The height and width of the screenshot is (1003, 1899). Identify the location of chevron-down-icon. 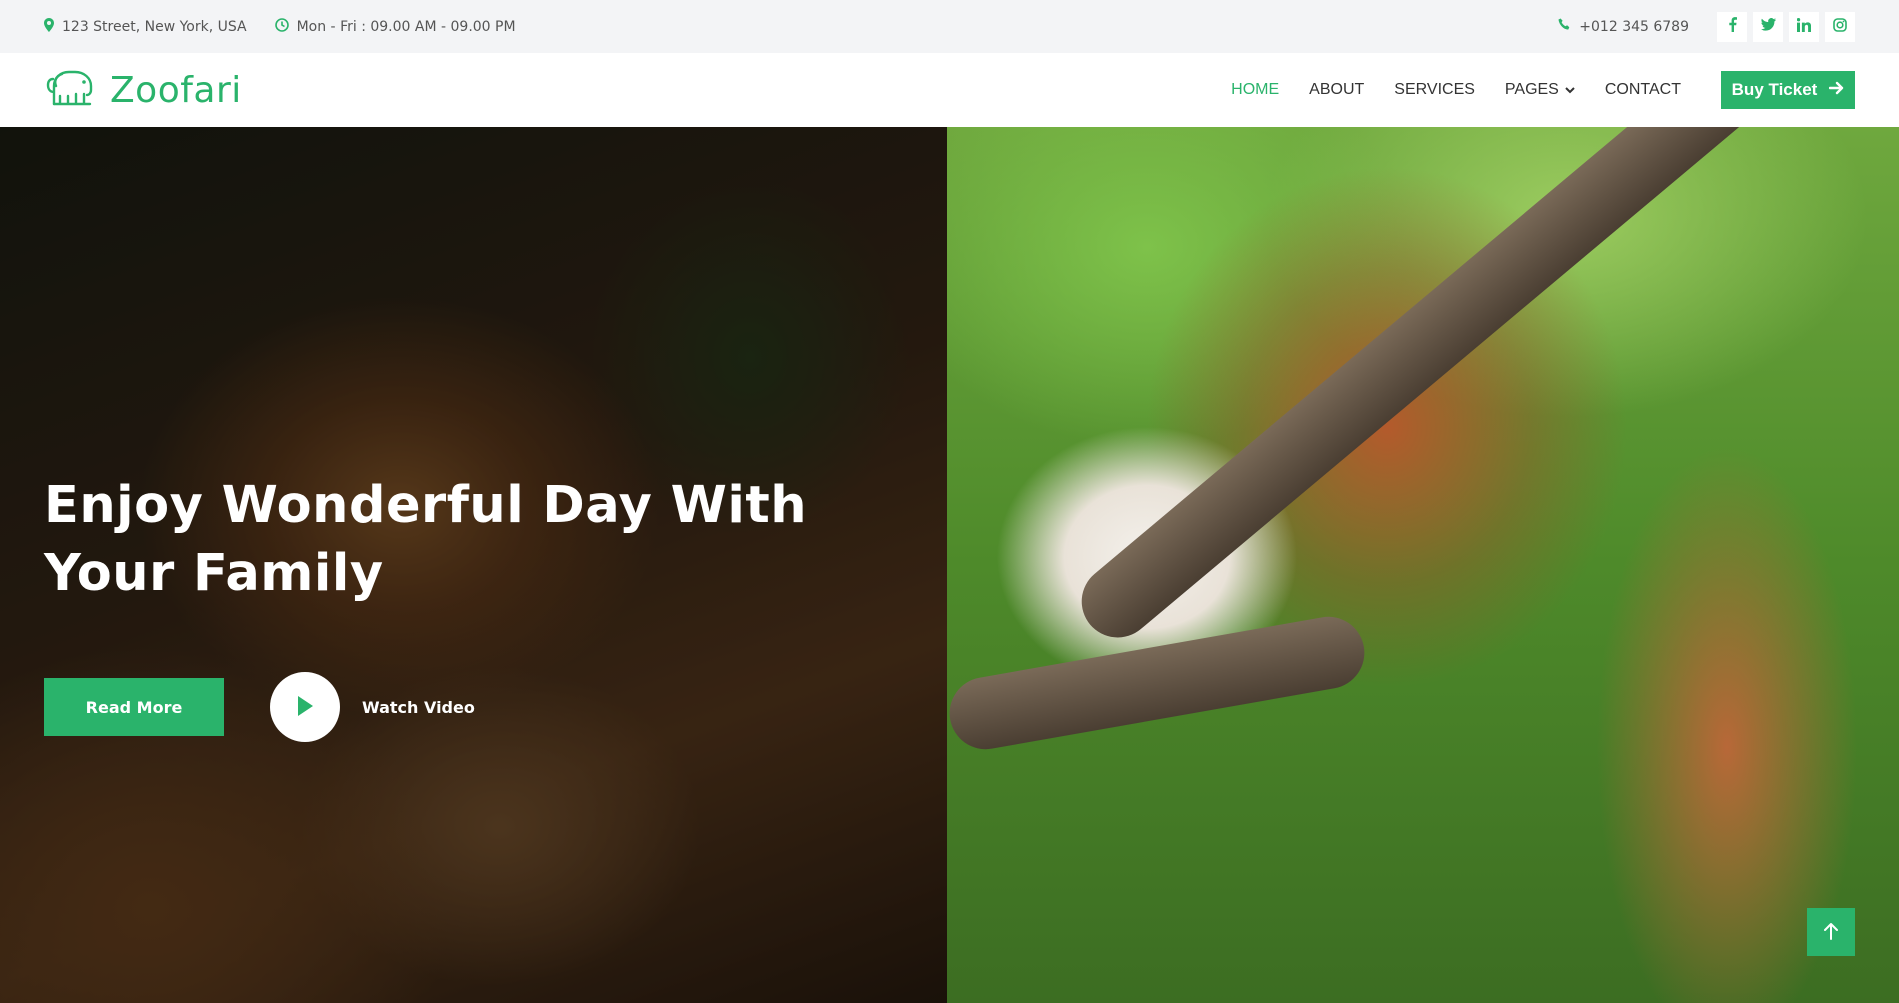
(1570, 90).